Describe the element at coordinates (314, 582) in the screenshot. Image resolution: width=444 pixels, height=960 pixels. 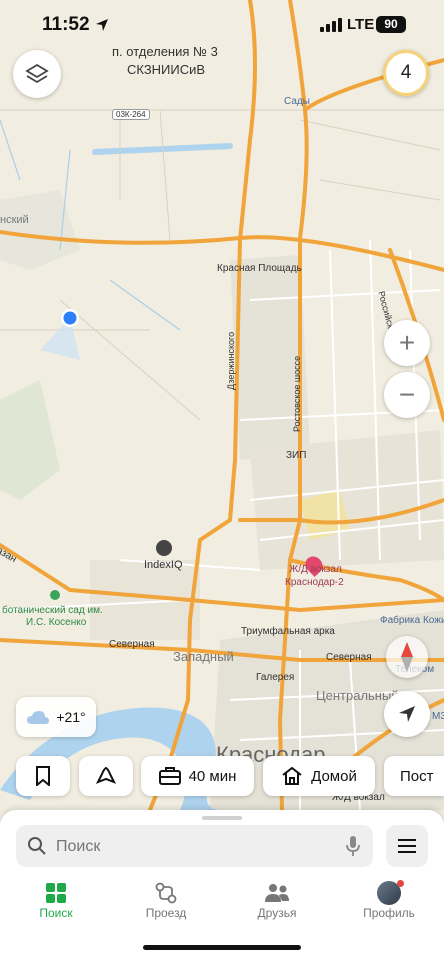
I see `map-label-vokzal2-line2: Краснодар-2` at that location.